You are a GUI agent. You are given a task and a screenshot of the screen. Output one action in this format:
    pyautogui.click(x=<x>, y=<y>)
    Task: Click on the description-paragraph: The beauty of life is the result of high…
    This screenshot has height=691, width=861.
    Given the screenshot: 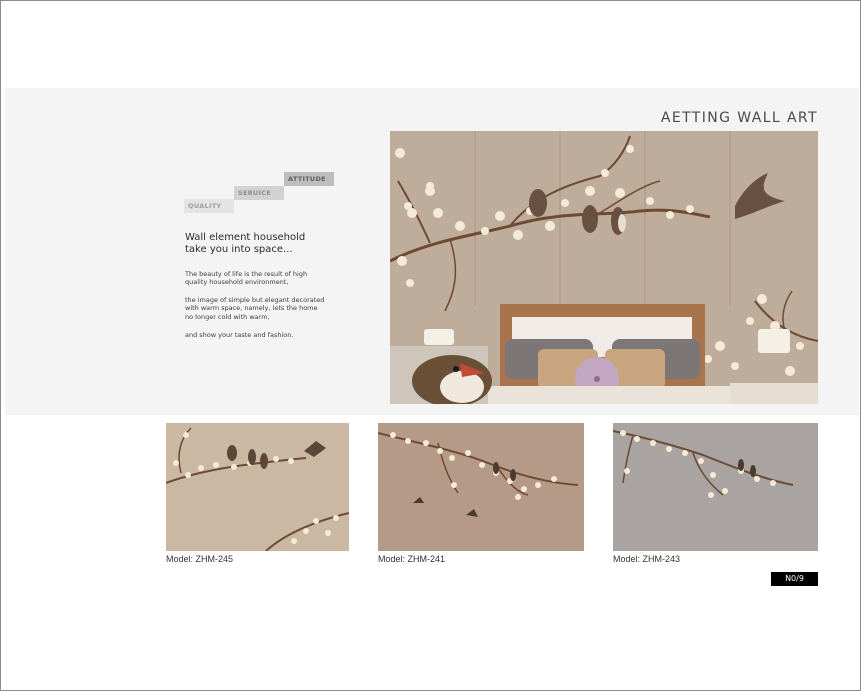 What is the action you would take?
    pyautogui.click(x=265, y=278)
    